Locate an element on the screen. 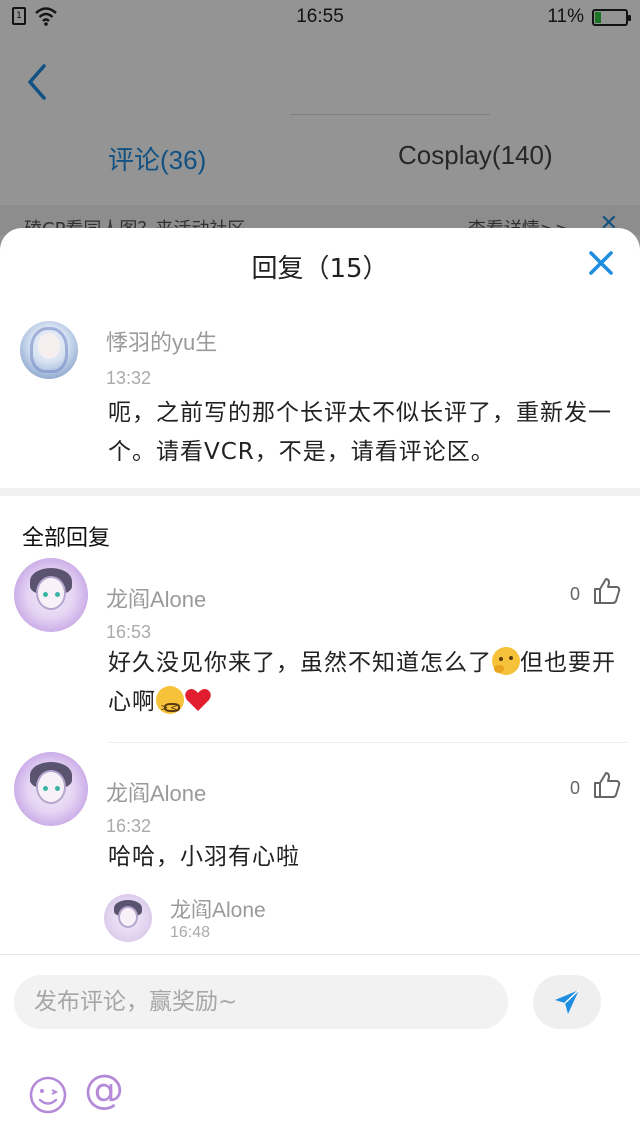 Image resolution: width=640 pixels, height=1138 pixels. heart-emoji-icon is located at coordinates (198, 700).